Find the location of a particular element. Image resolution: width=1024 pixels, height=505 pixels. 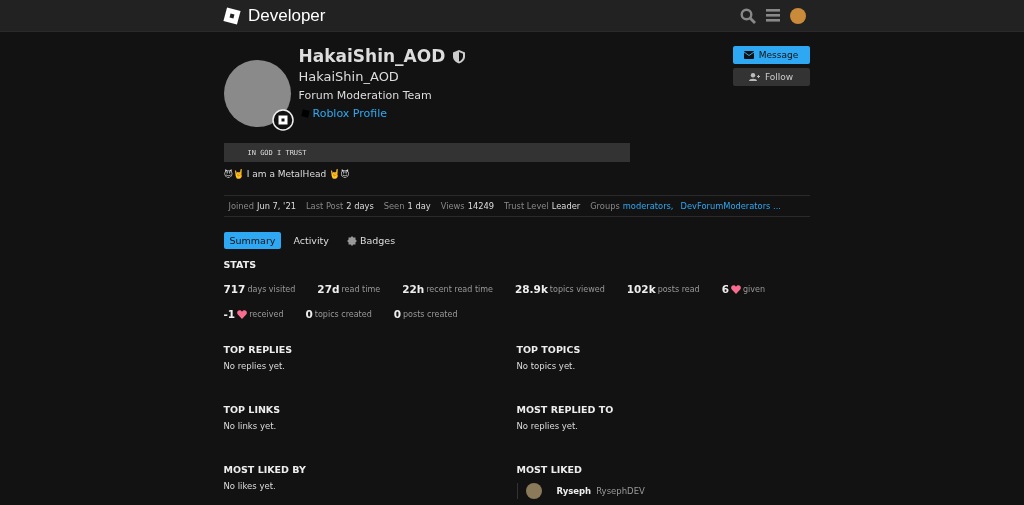

stat-value: 717 is located at coordinates (234, 289).